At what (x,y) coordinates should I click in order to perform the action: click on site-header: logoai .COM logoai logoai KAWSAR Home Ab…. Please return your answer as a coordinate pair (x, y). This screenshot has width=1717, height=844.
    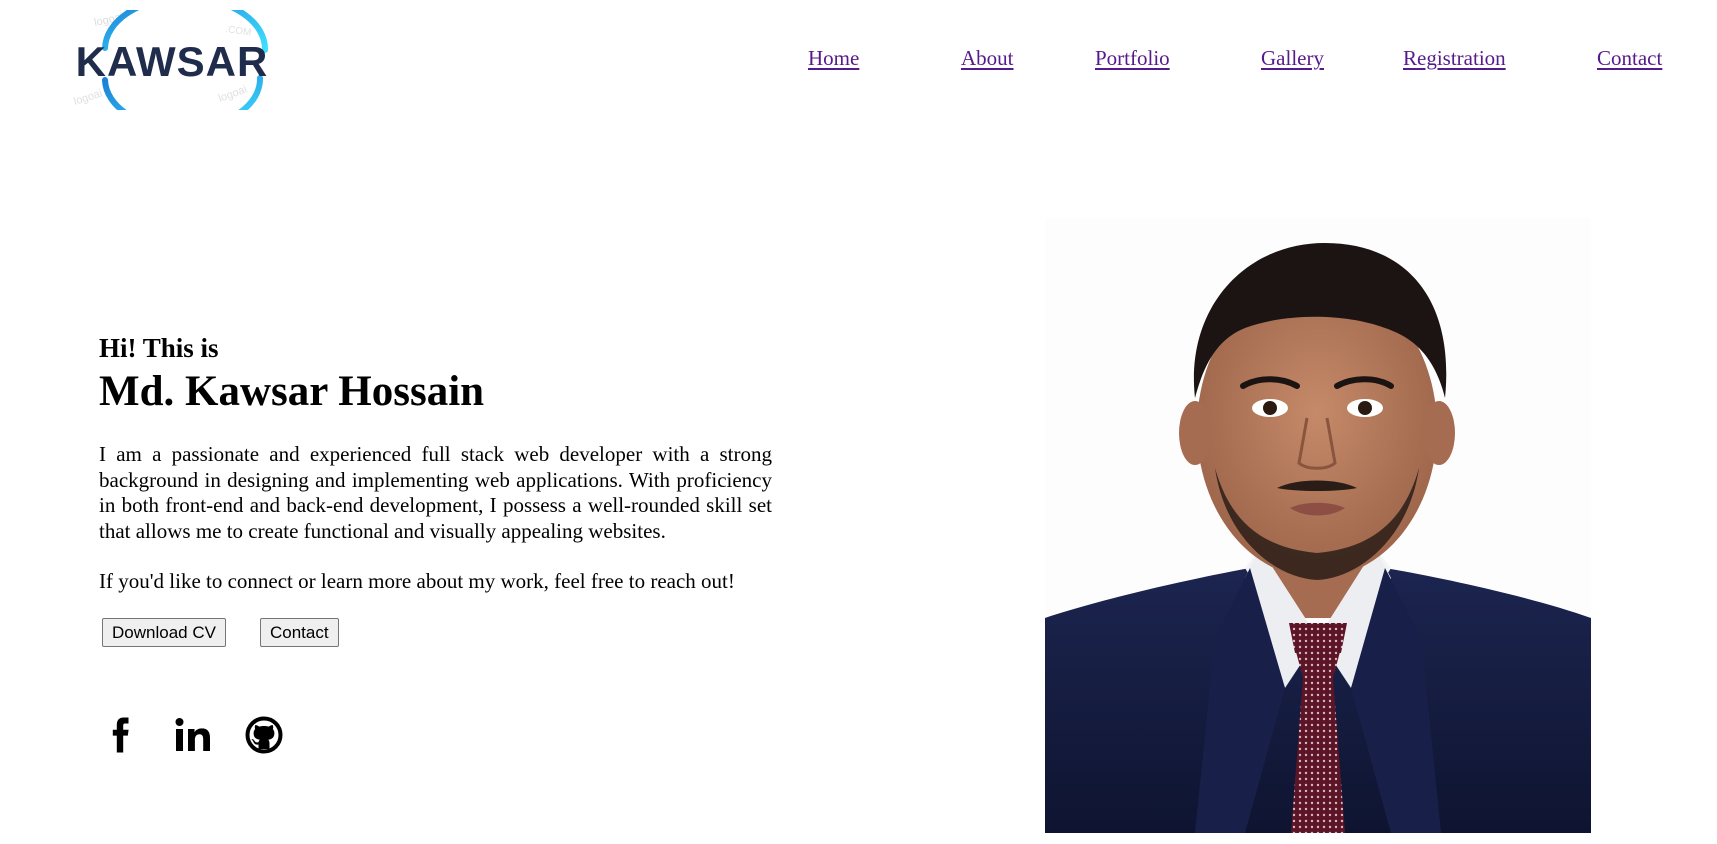
    Looking at the image, I should click on (858, 60).